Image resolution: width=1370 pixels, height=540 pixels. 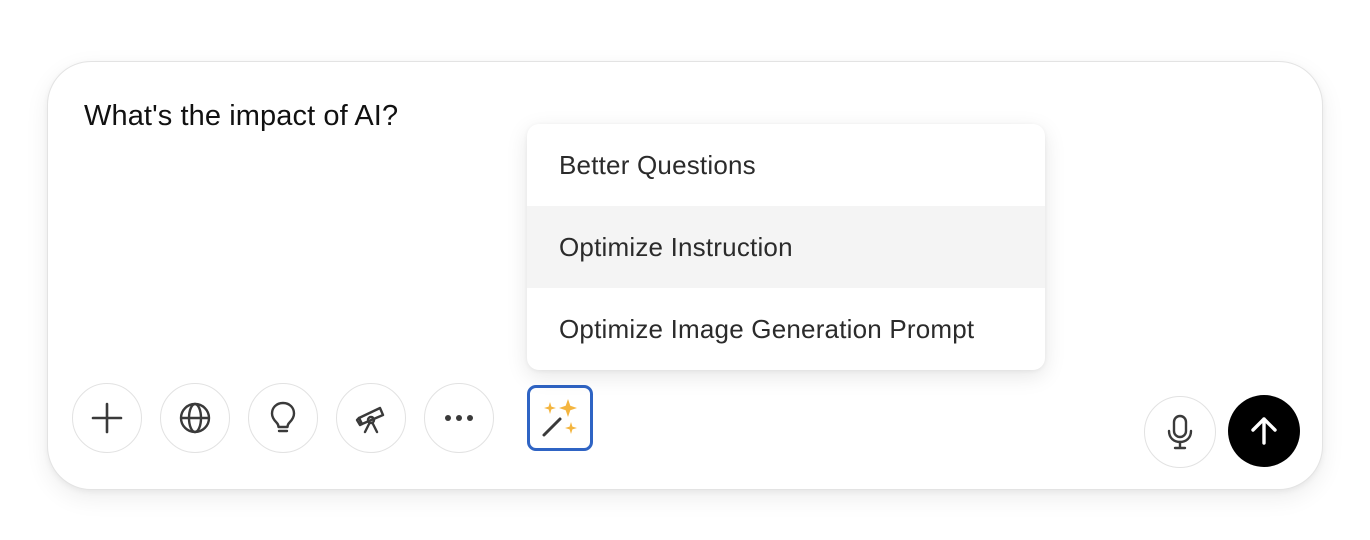 I want to click on prompt-input-text: What's the impact of AI?, so click(x=241, y=116).